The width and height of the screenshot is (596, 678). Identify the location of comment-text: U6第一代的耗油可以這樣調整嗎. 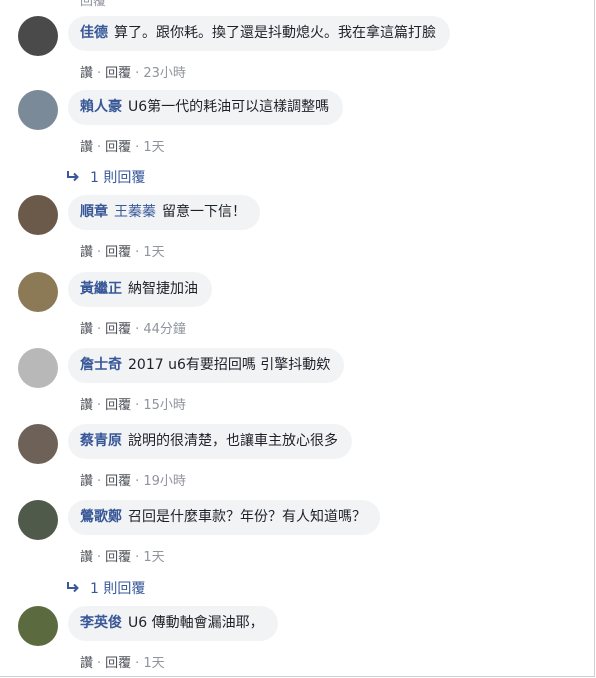
(229, 107).